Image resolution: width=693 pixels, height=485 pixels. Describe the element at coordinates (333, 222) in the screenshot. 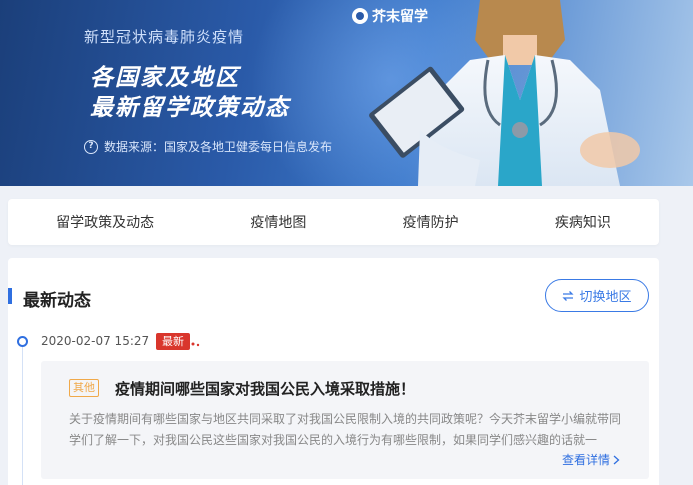

I see `category-nav: 留学政策及动态 疫情地图 疫情防护 疾病知识` at that location.